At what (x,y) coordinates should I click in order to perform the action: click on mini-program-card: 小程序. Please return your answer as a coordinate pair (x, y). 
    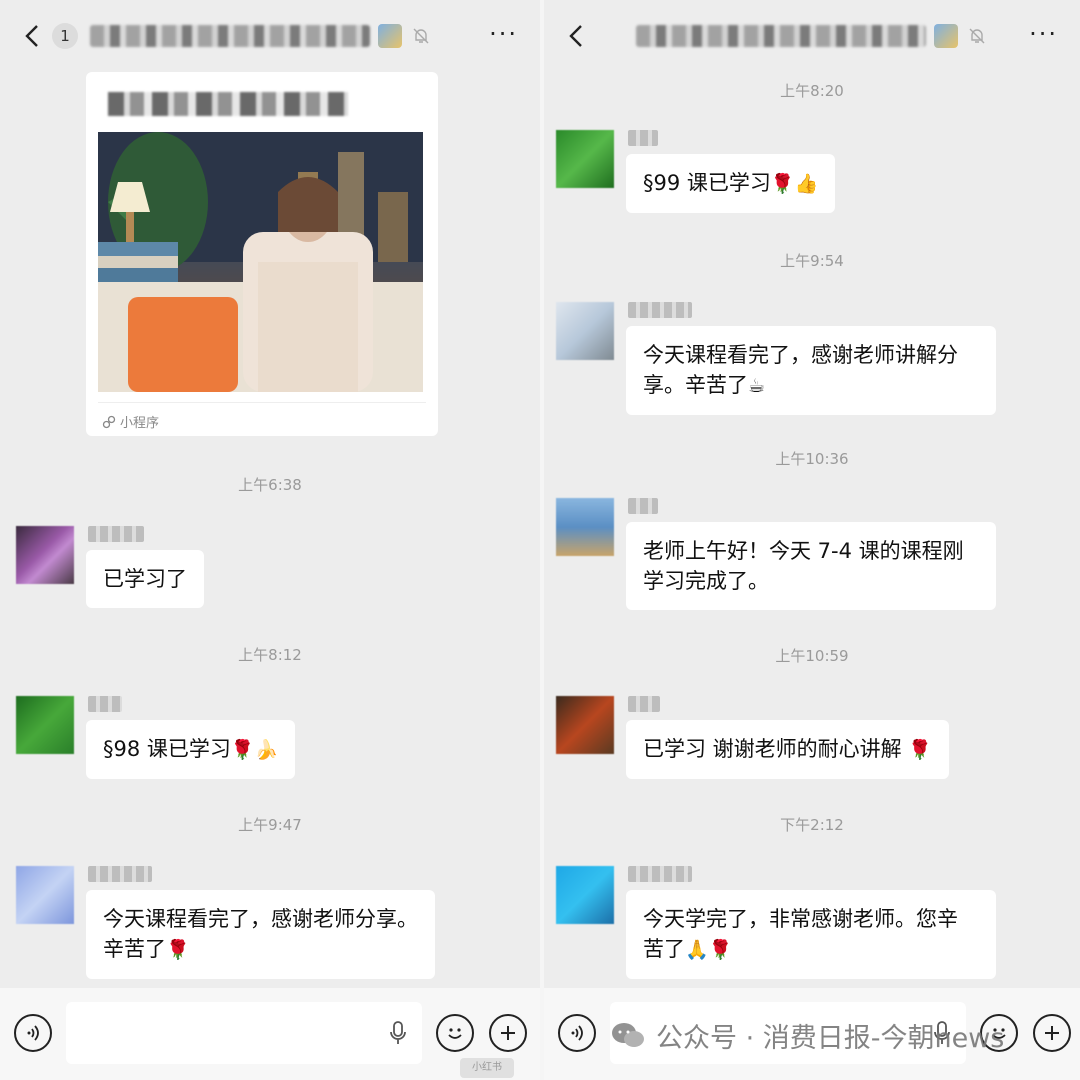
    Looking at the image, I should click on (262, 254).